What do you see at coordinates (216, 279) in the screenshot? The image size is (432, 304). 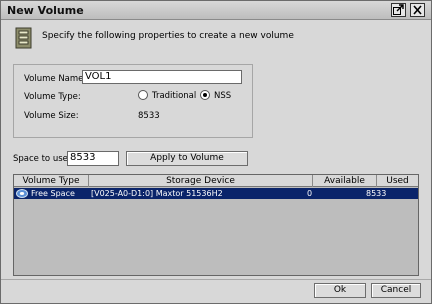 I see `footer-divider` at bounding box center [216, 279].